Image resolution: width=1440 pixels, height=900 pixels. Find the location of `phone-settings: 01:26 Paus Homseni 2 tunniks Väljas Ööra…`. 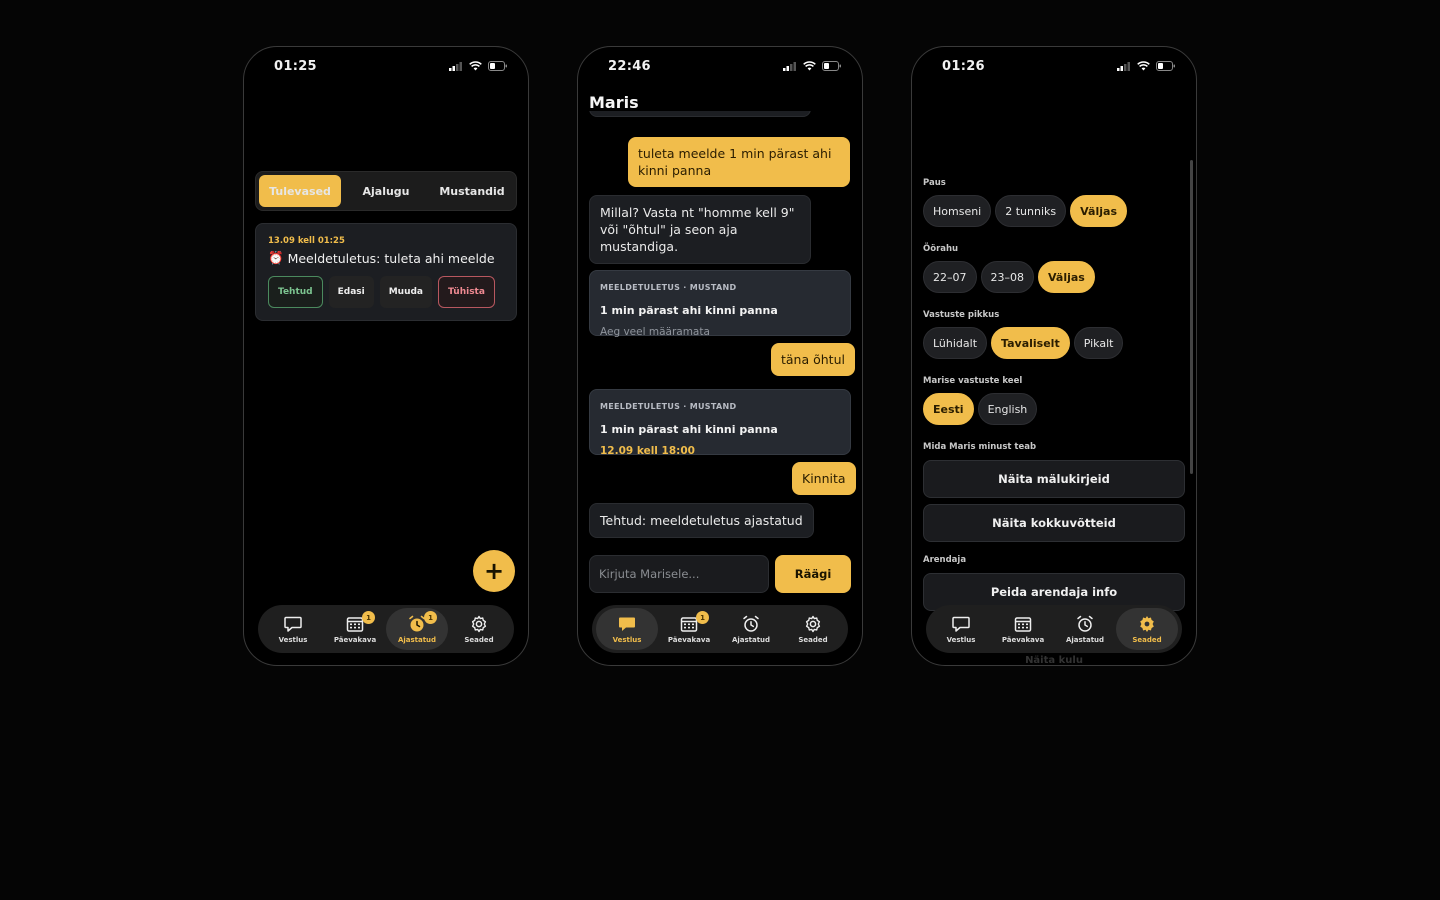

phone-settings: 01:26 Paus Homseni 2 tunniks Väljas Ööra… is located at coordinates (1054, 356).